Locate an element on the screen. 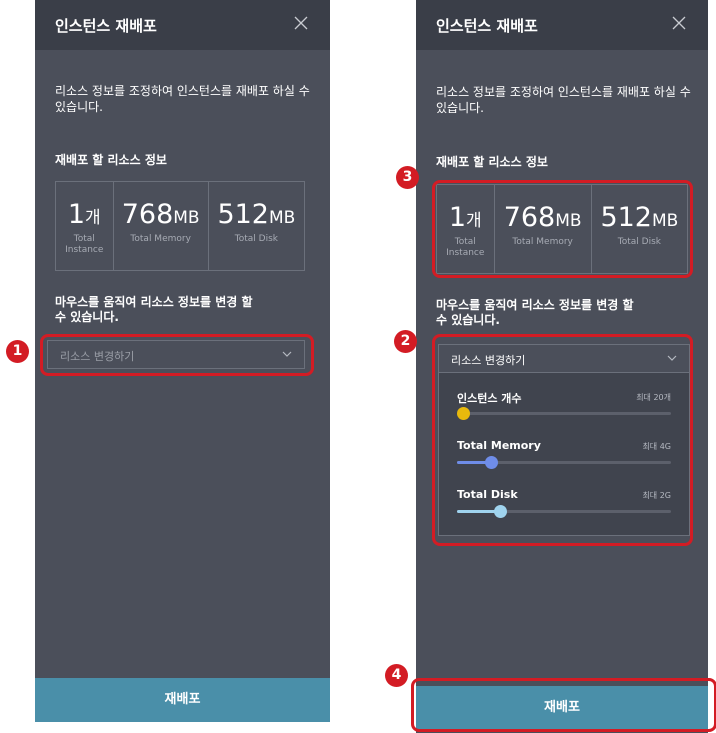 The width and height of the screenshot is (716, 733). stat-unit: 개 is located at coordinates (93, 218).